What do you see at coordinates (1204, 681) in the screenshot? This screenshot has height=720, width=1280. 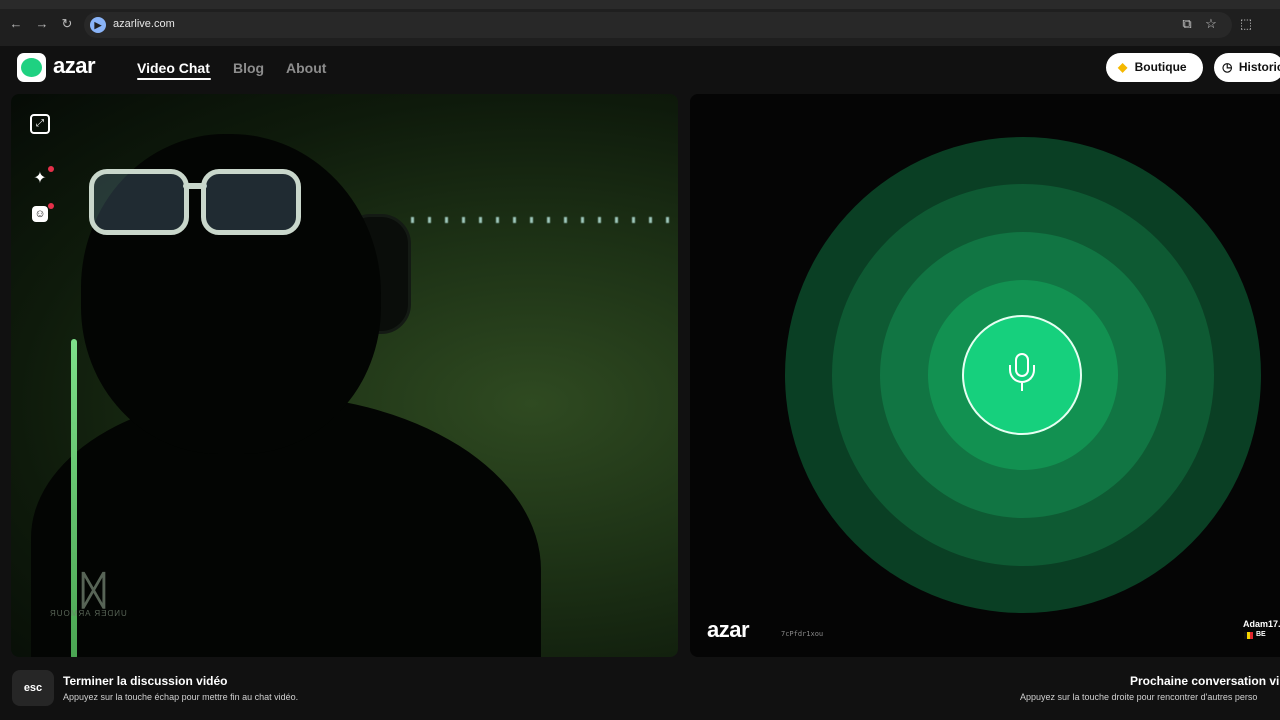 I see `next-chat-title: Prochaine conversation vi` at bounding box center [1204, 681].